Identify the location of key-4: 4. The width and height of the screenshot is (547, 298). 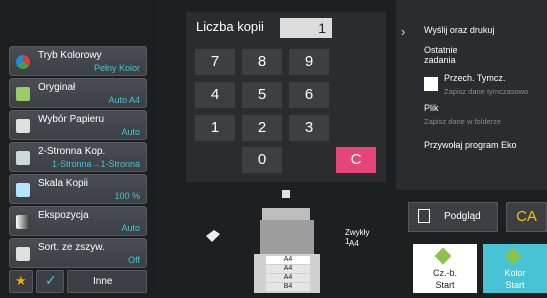
(215, 95).